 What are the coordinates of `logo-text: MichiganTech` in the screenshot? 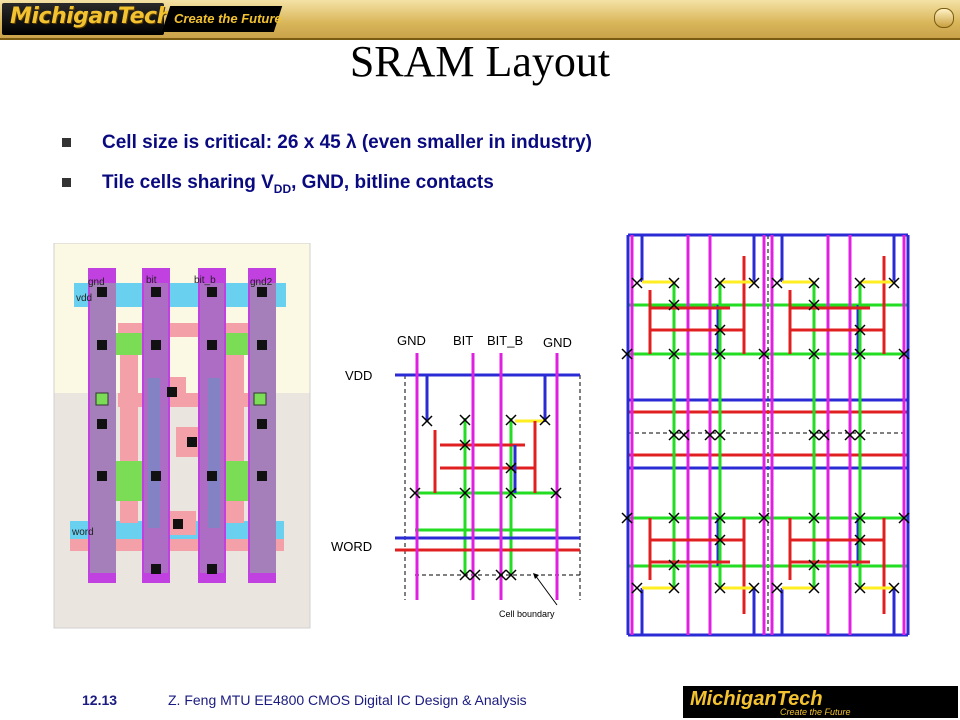 It's located at (91, 16).